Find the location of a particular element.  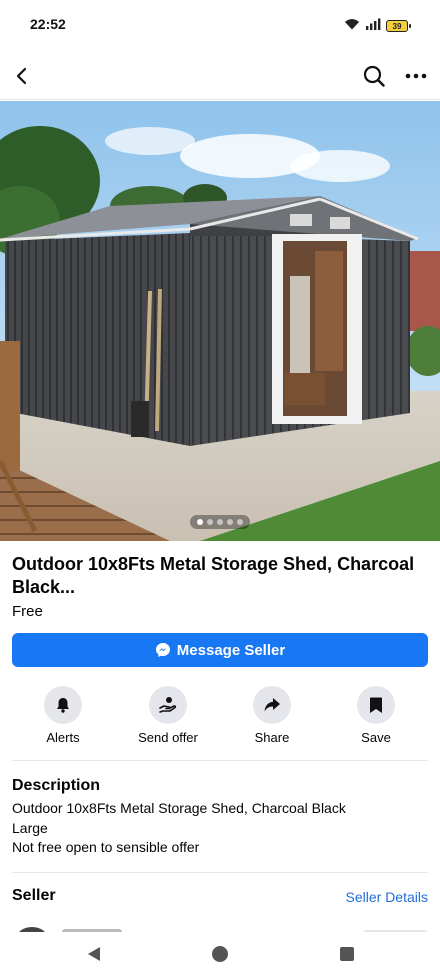

offer-hand-icon is located at coordinates (168, 705).